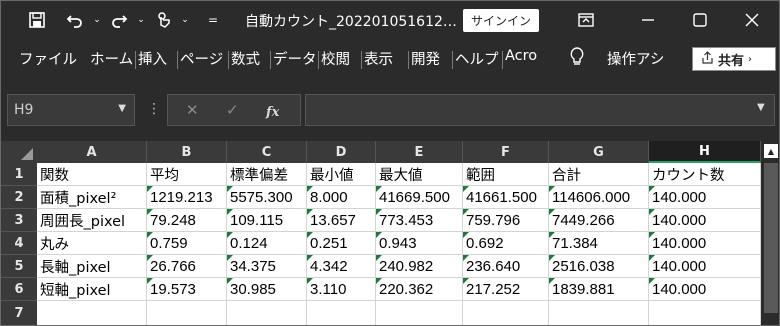 The width and height of the screenshot is (780, 326). What do you see at coordinates (705, 266) in the screenshot?
I see `cell-h5: 140.000` at bounding box center [705, 266].